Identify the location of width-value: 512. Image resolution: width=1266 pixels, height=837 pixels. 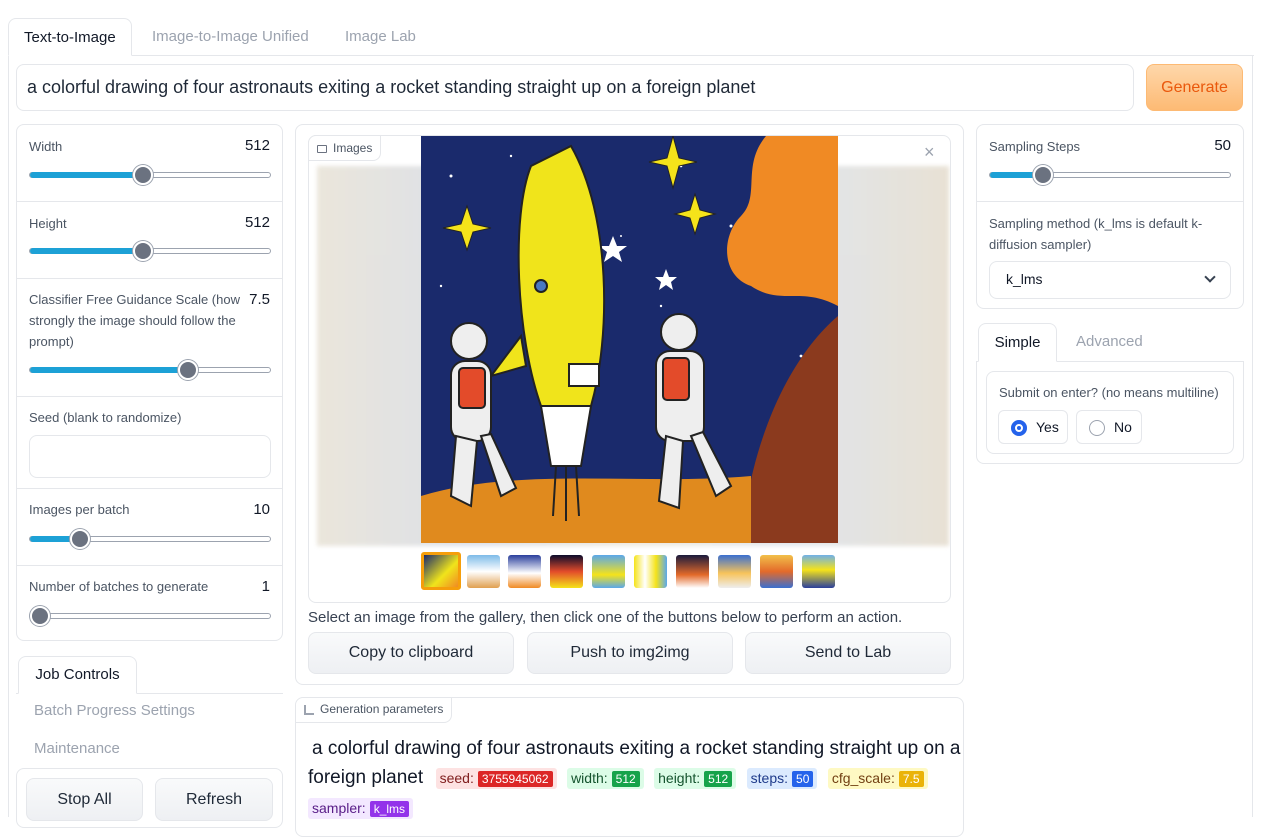
(257, 145).